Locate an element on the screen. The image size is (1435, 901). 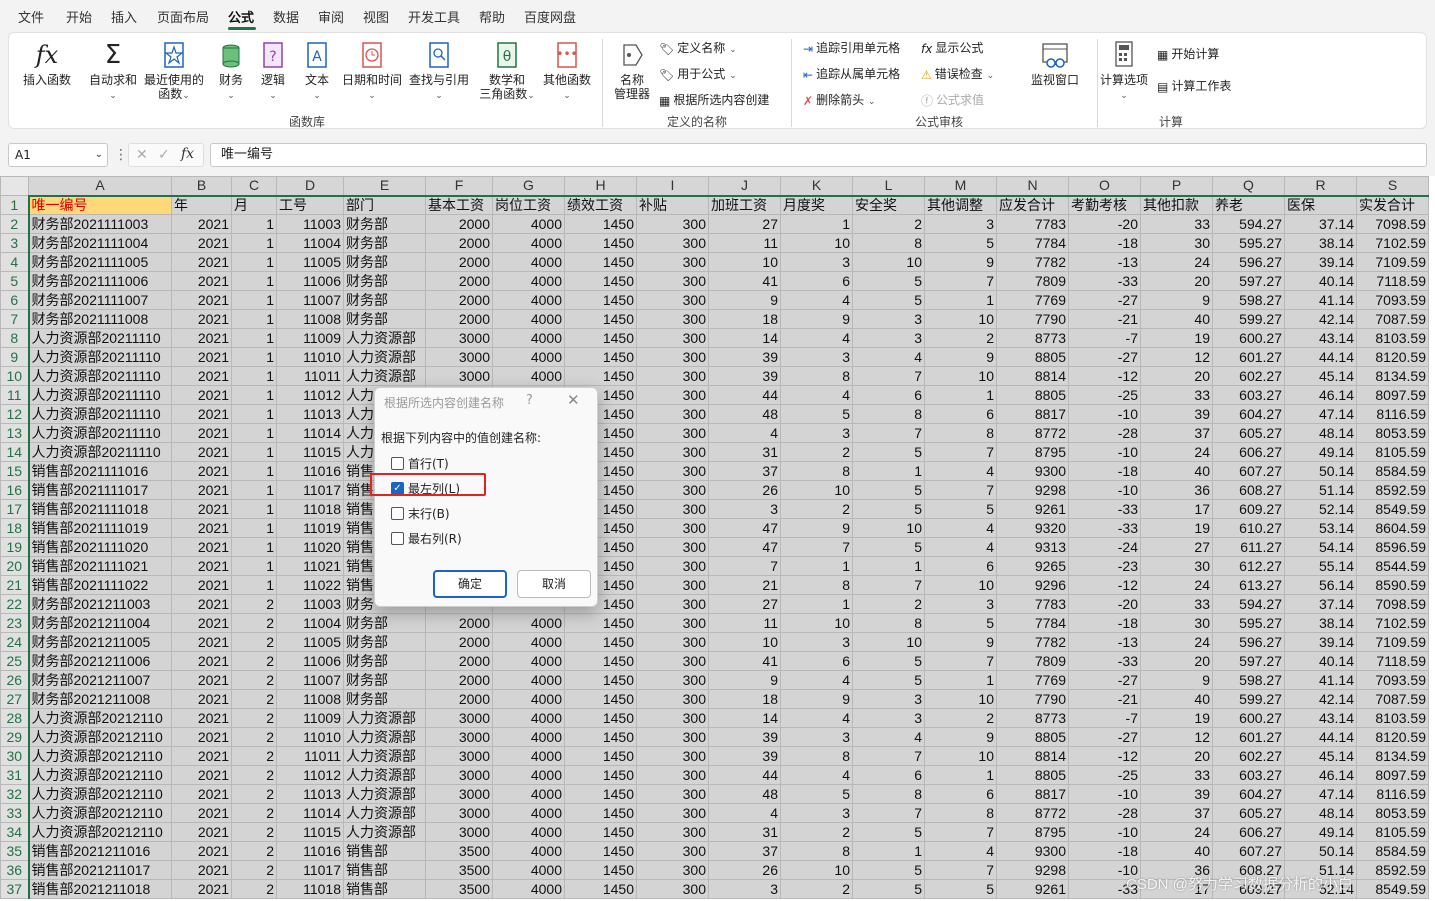
cell: 50.14 is located at coordinates (1320, 851).